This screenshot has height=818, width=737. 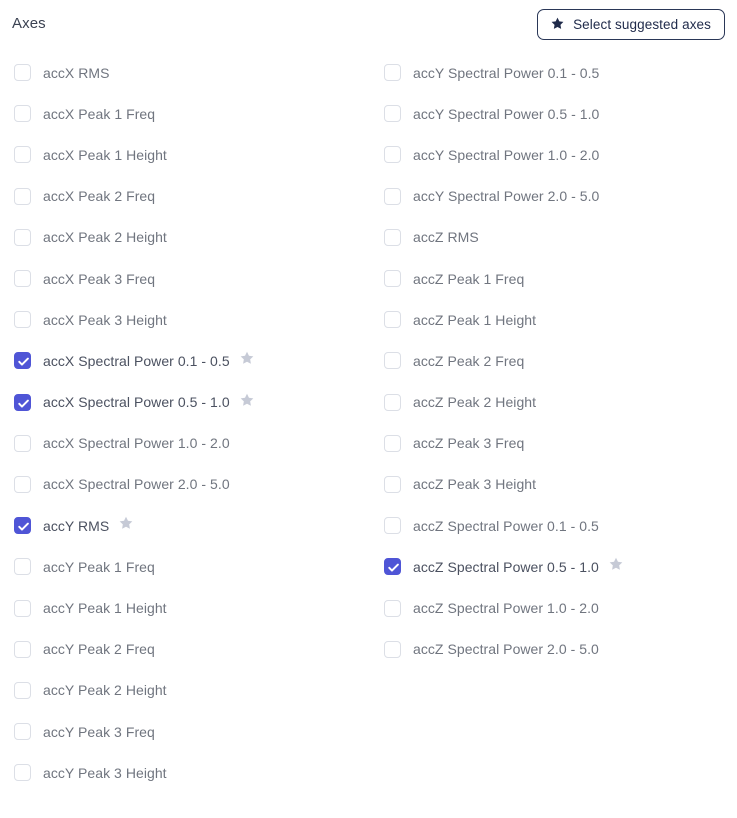 What do you see at coordinates (191, 113) in the screenshot?
I see `axis-row: accX Peak 1 Freq` at bounding box center [191, 113].